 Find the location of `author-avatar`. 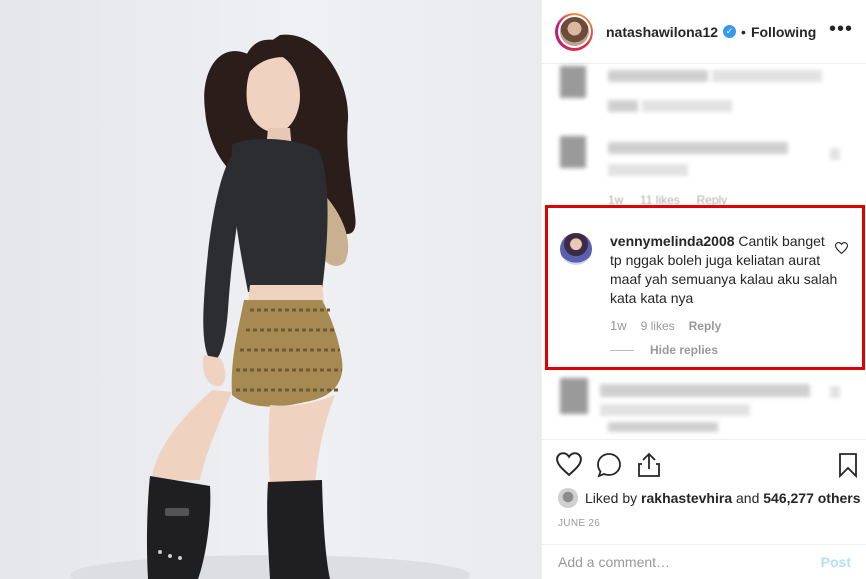

author-avatar is located at coordinates (574, 31).